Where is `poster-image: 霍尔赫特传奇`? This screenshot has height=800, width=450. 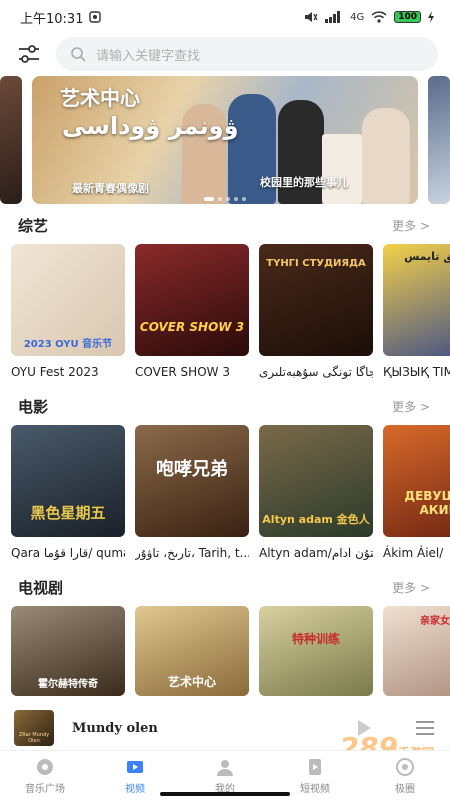
poster-image: 霍尔赫特传奇 is located at coordinates (68, 651).